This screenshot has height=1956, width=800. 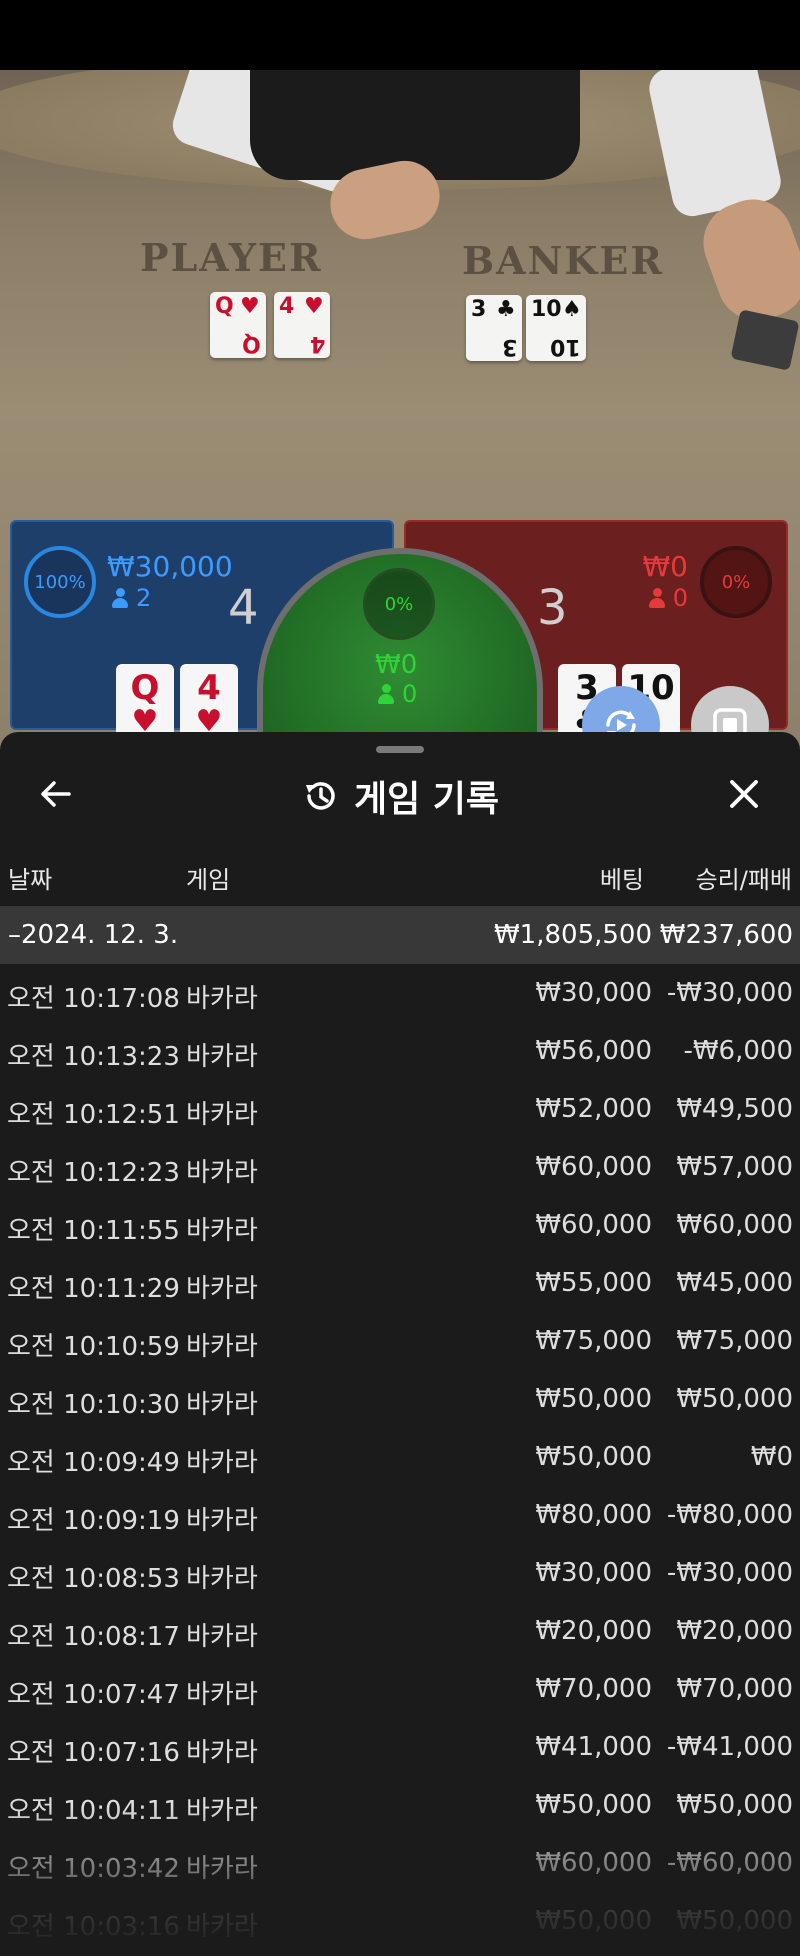 I want to click on history-row: 오전 10:13:23 바카라 ₩56,000 -₩6,000, so click(x=400, y=1051).